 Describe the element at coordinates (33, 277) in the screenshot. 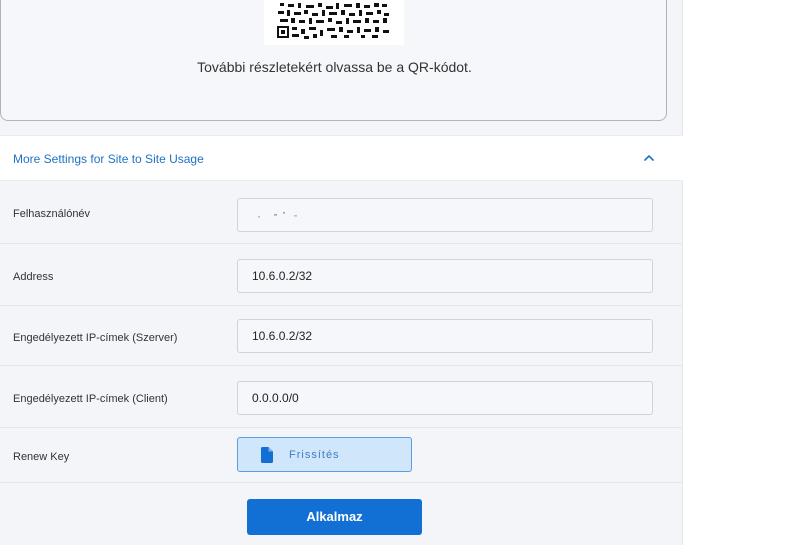

I see `address-label: Address` at that location.